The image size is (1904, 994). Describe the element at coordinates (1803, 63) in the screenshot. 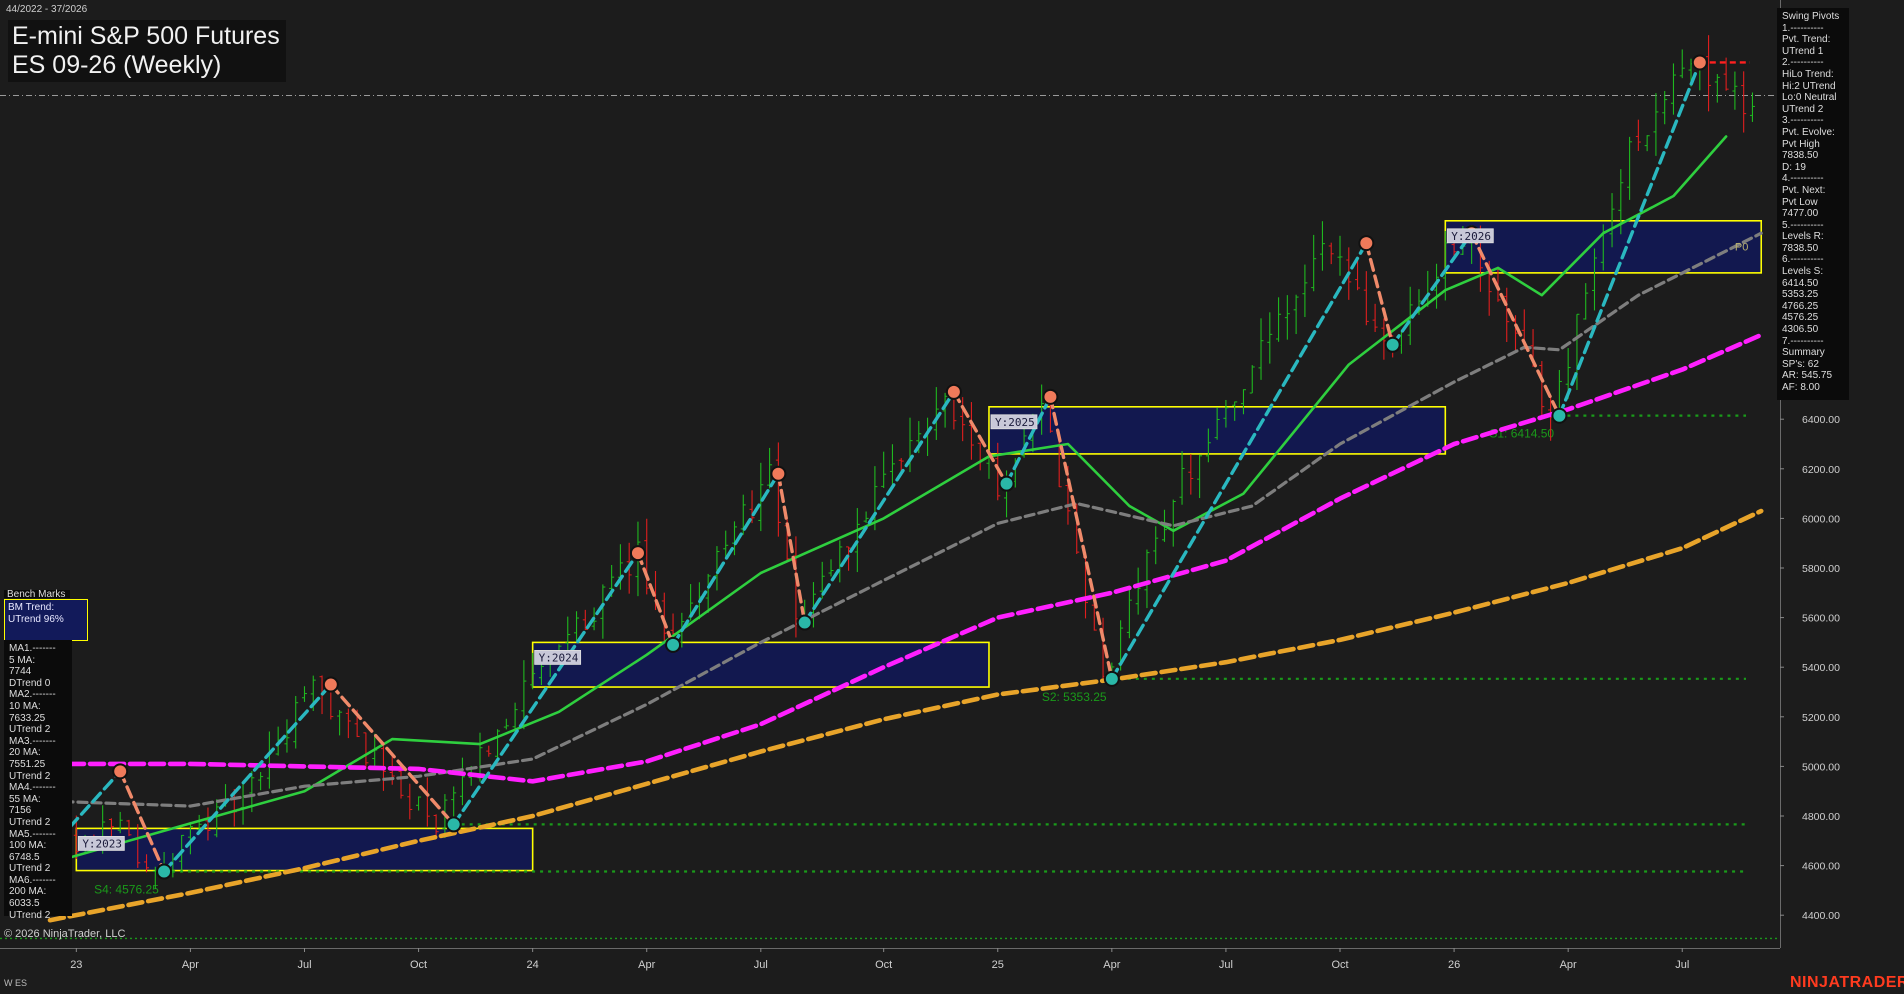

I see `swing-pivots-line: 2.----------` at that location.